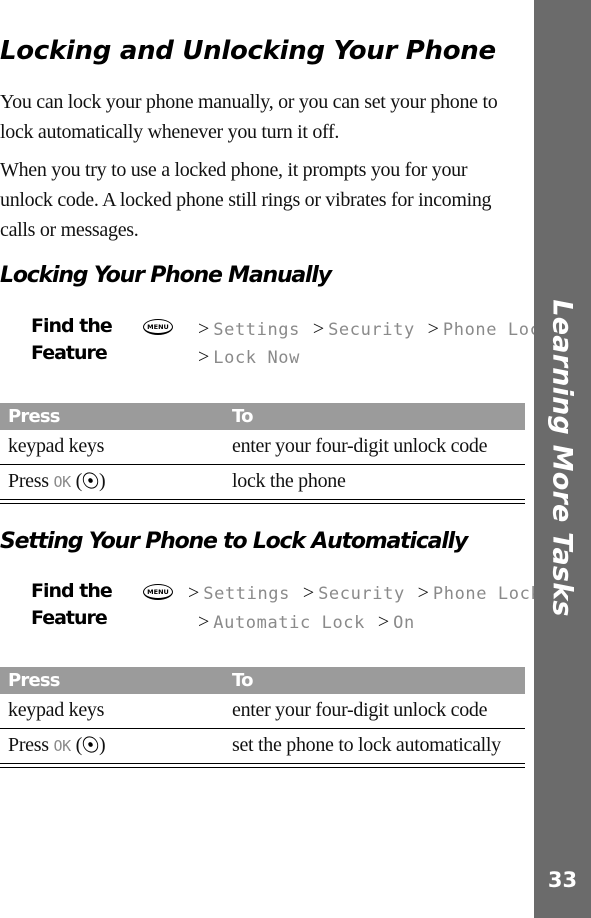  Describe the element at coordinates (289, 623) in the screenshot. I see `path-item-automatic-lock: Automatic Lock` at that location.